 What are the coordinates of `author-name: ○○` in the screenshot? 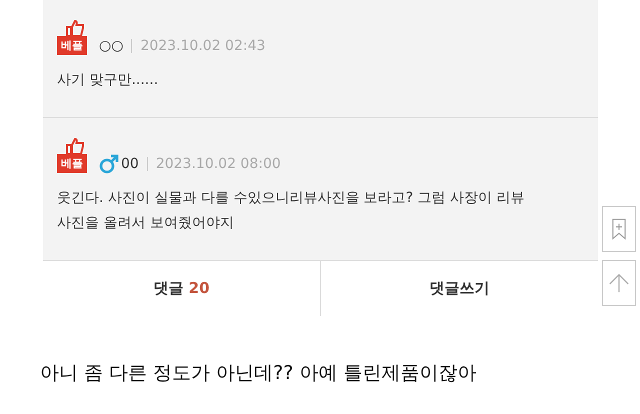 It's located at (111, 46).